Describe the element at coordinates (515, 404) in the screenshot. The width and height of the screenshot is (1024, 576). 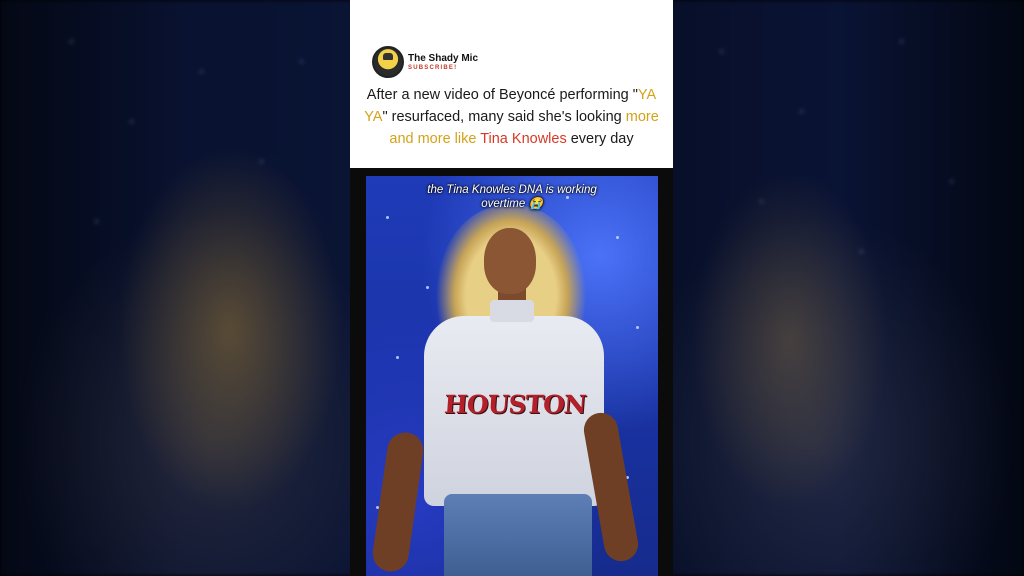
I see `shirt-lettering: HOUSTON` at that location.